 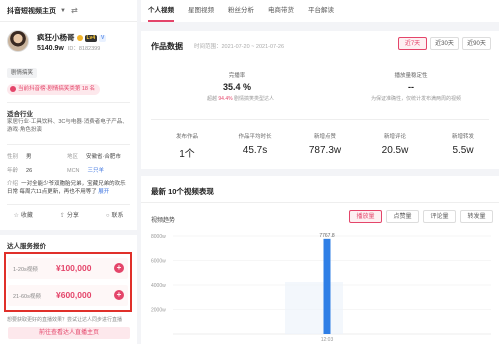 What do you see at coordinates (225, 99) in the screenshot?
I see `completion-desc-pct: 94.4%` at bounding box center [225, 99].